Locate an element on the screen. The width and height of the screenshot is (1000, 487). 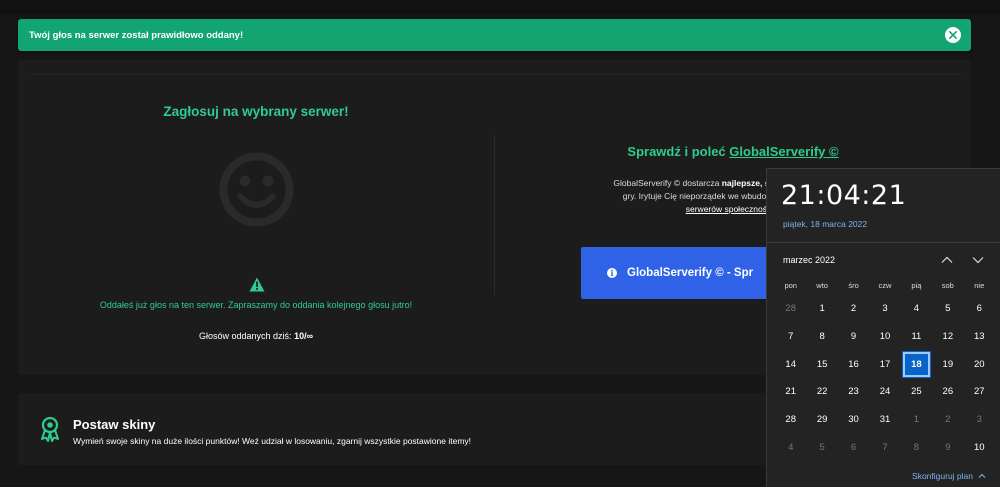
calendar-week: 28 1 2 3 4 5 6 is located at coordinates (885, 309).